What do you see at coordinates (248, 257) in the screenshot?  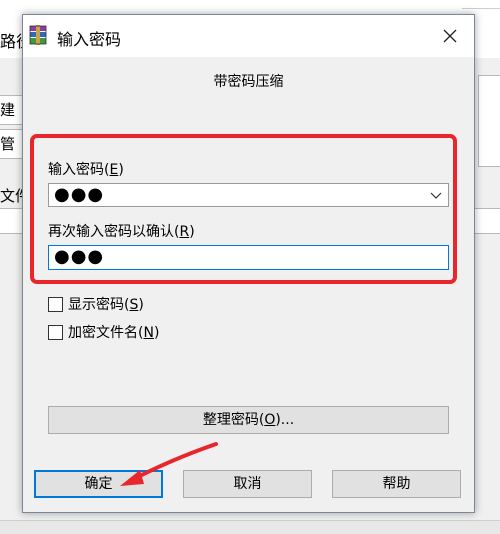 I see `confirm-password-input: ●●●` at bounding box center [248, 257].